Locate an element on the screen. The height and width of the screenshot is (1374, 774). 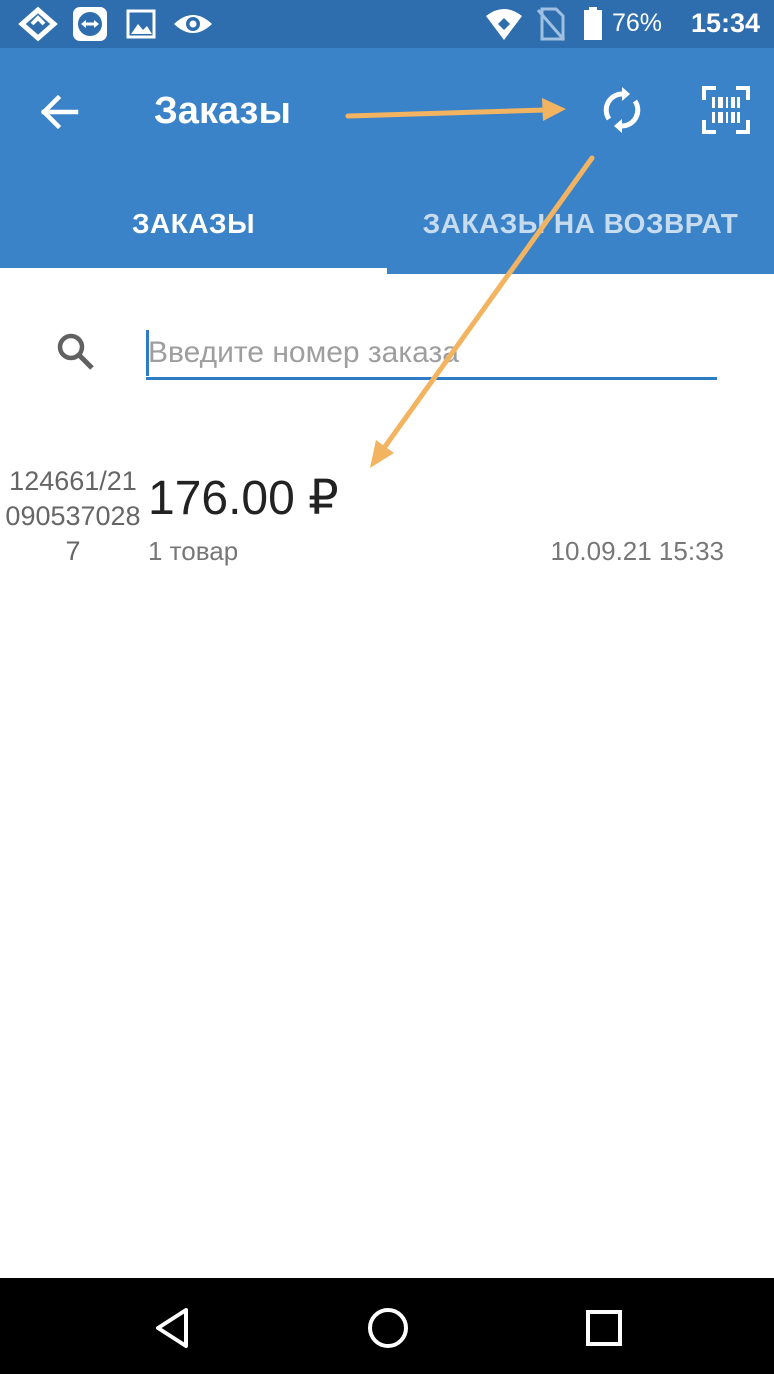
teamviewer-icon is located at coordinates (90, 24).